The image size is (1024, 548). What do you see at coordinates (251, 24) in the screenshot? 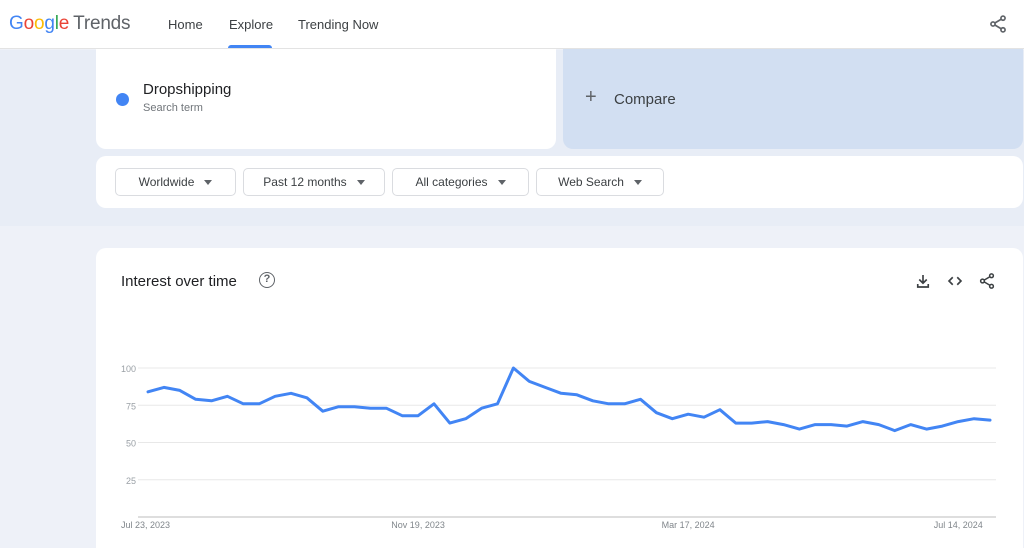
I see `nav-explore: Explore` at bounding box center [251, 24].